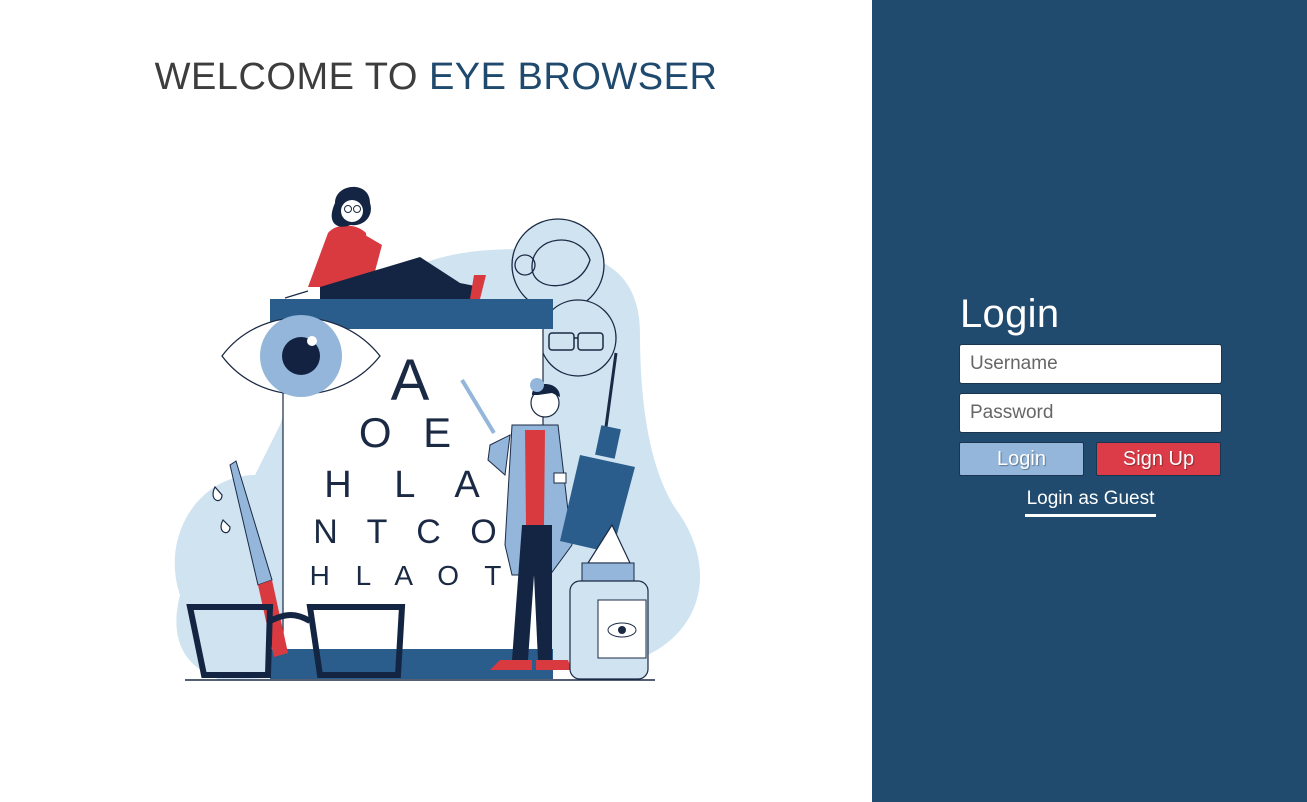  Describe the element at coordinates (1021, 459) in the screenshot. I see `login-button: Login` at that location.